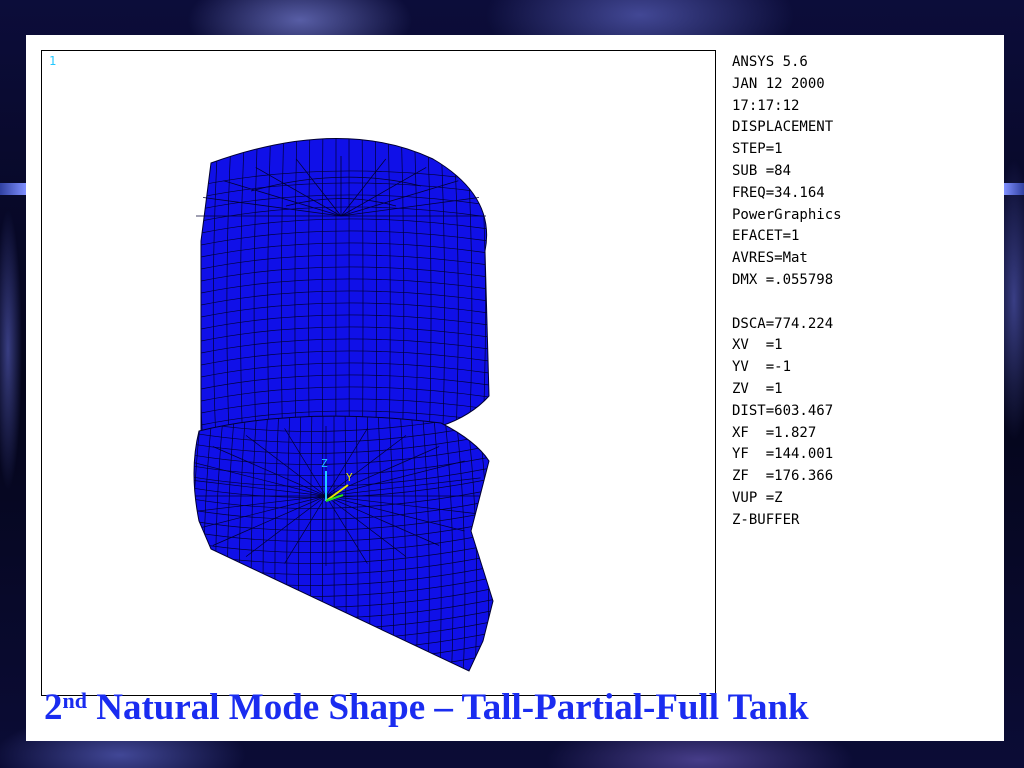 This screenshot has width=1024, height=768. What do you see at coordinates (783, 454) in the screenshot?
I see `info-line: YF =144.001` at bounding box center [783, 454].